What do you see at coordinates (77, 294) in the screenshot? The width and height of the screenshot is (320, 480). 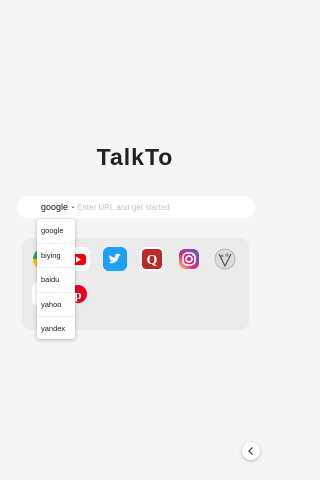 I see `svg-text: p` at bounding box center [77, 294].